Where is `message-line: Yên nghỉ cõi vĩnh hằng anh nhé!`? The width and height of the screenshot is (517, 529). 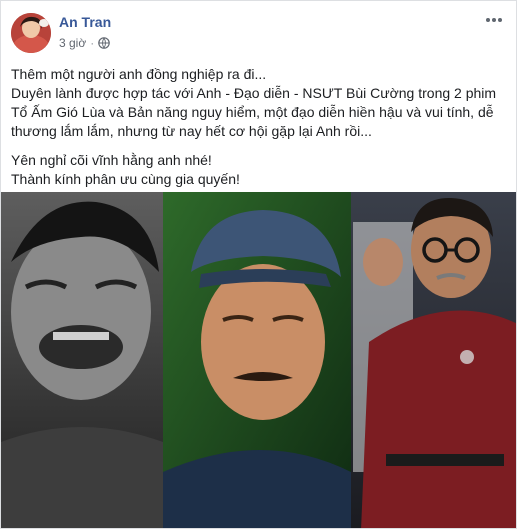 message-line: Yên nghỉ cõi vĩnh hằng anh nhé! is located at coordinates (111, 160).